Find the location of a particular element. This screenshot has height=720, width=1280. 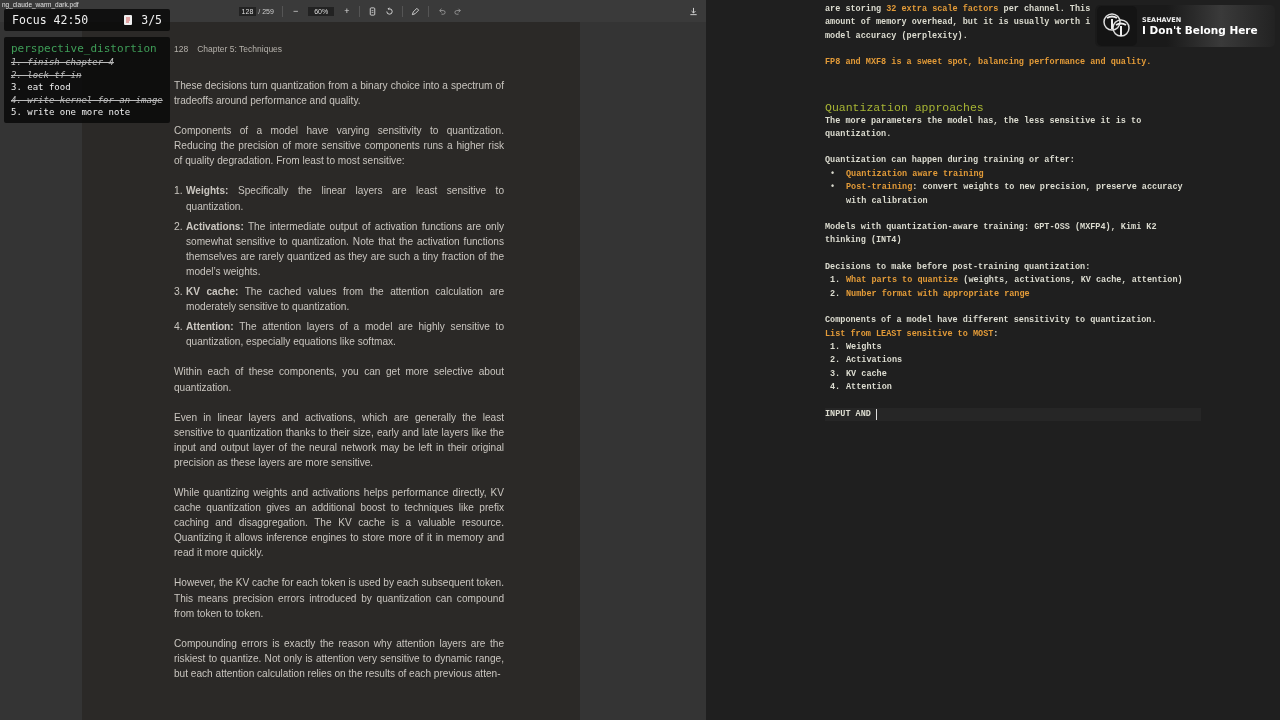

track-title: I Don't Belong Here is located at coordinates (1200, 30).